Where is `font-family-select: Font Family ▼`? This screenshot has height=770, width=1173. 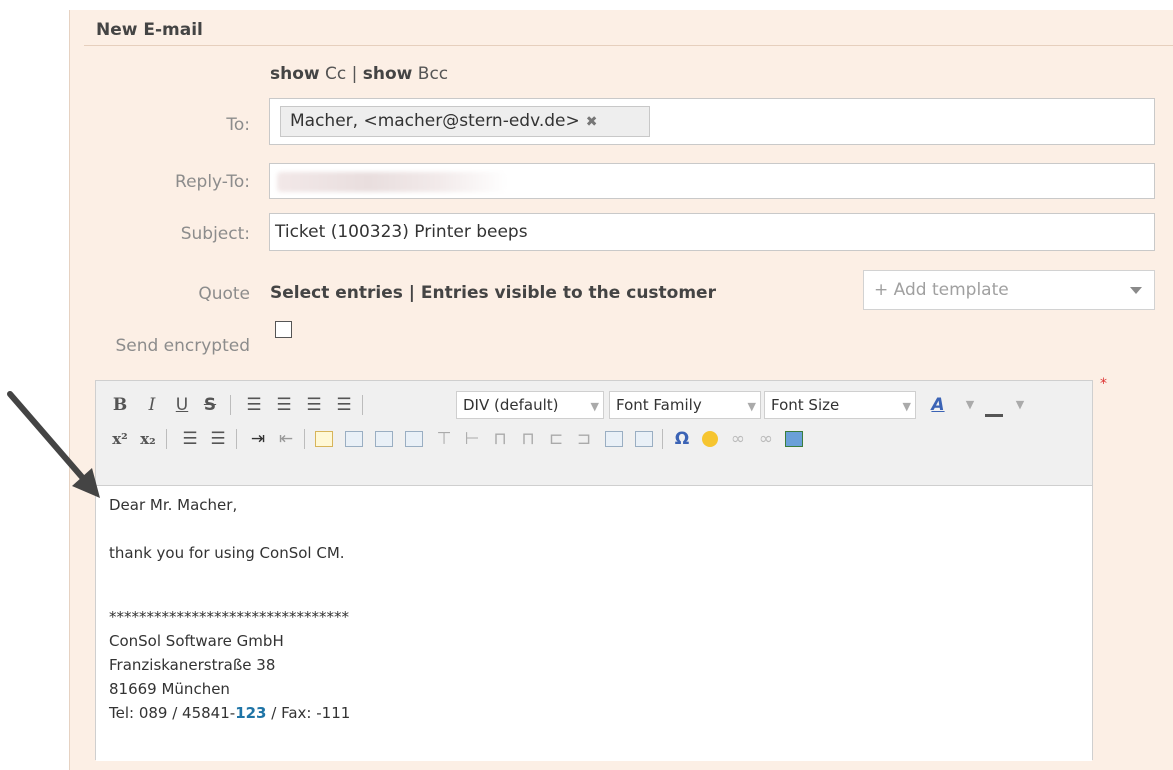 font-family-select: Font Family ▼ is located at coordinates (685, 405).